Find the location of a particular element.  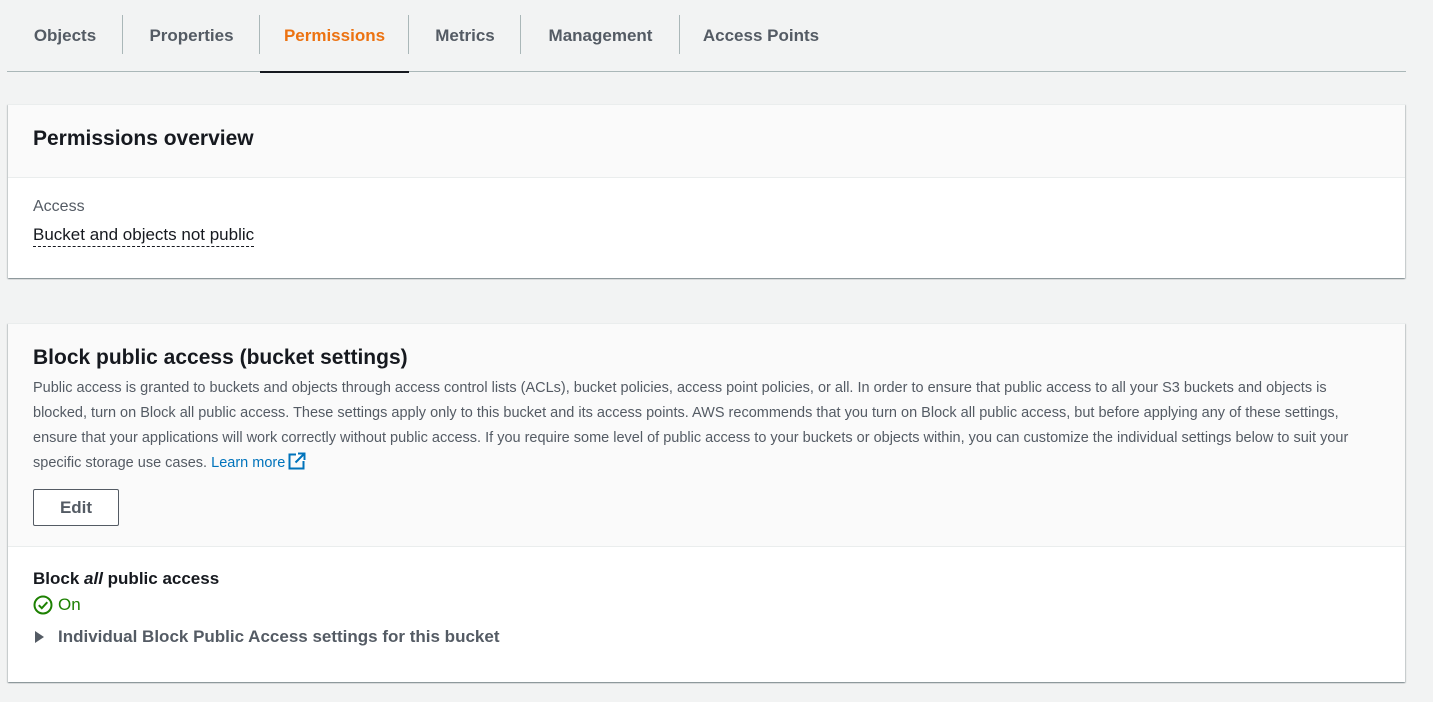

tab-permissions: Permissions is located at coordinates (334, 36).